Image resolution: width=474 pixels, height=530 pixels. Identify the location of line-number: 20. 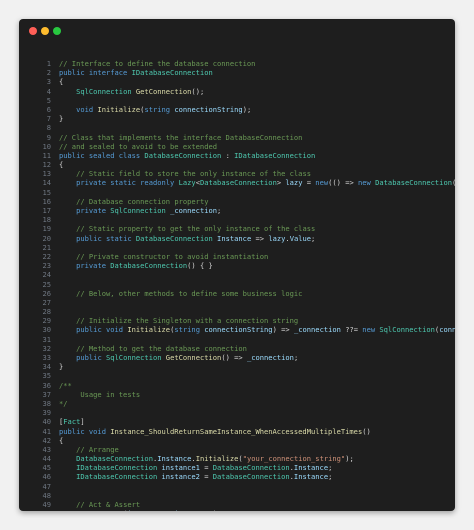
(46, 238).